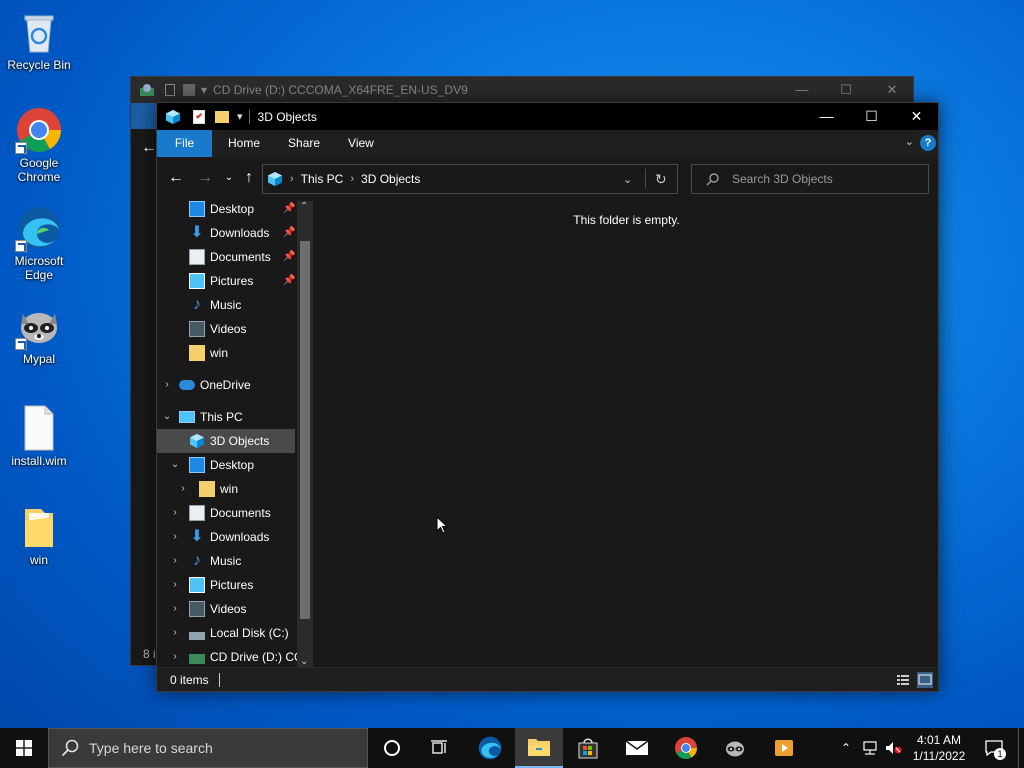  What do you see at coordinates (627, 179) in the screenshot?
I see `address-dropdown-icon: ⌄` at bounding box center [627, 179].